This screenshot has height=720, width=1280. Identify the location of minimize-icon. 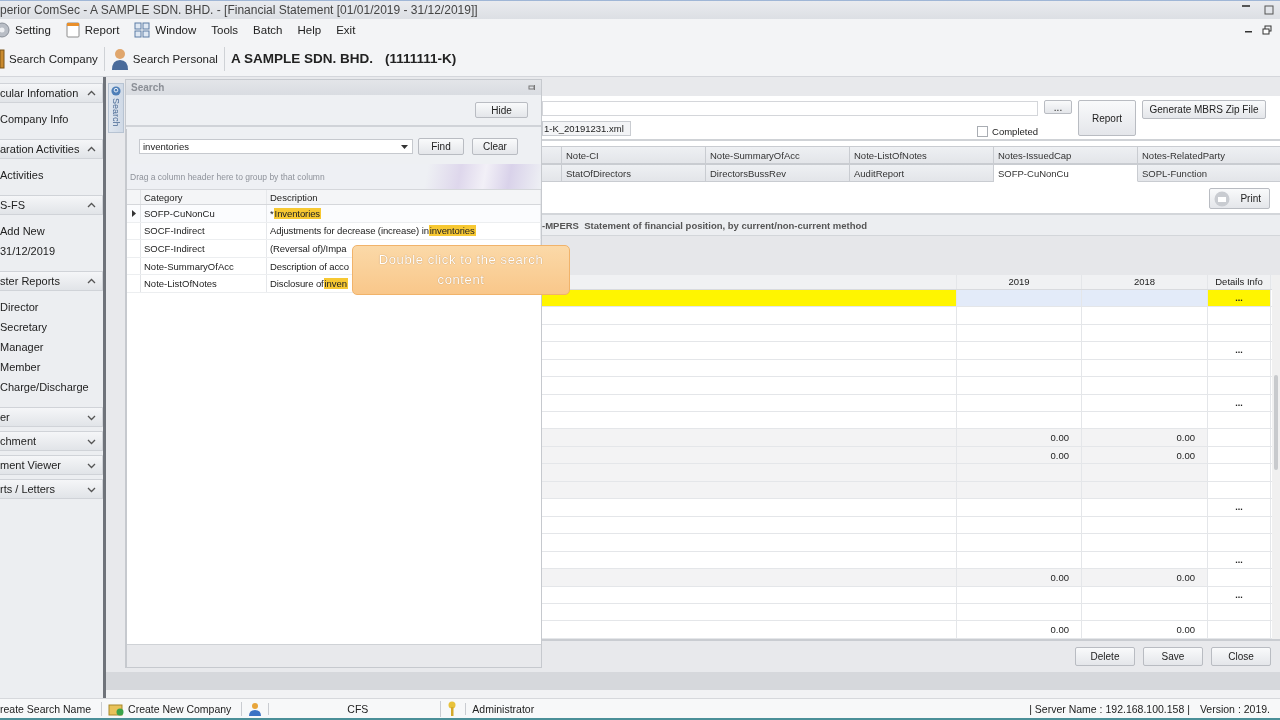
(1246, 6).